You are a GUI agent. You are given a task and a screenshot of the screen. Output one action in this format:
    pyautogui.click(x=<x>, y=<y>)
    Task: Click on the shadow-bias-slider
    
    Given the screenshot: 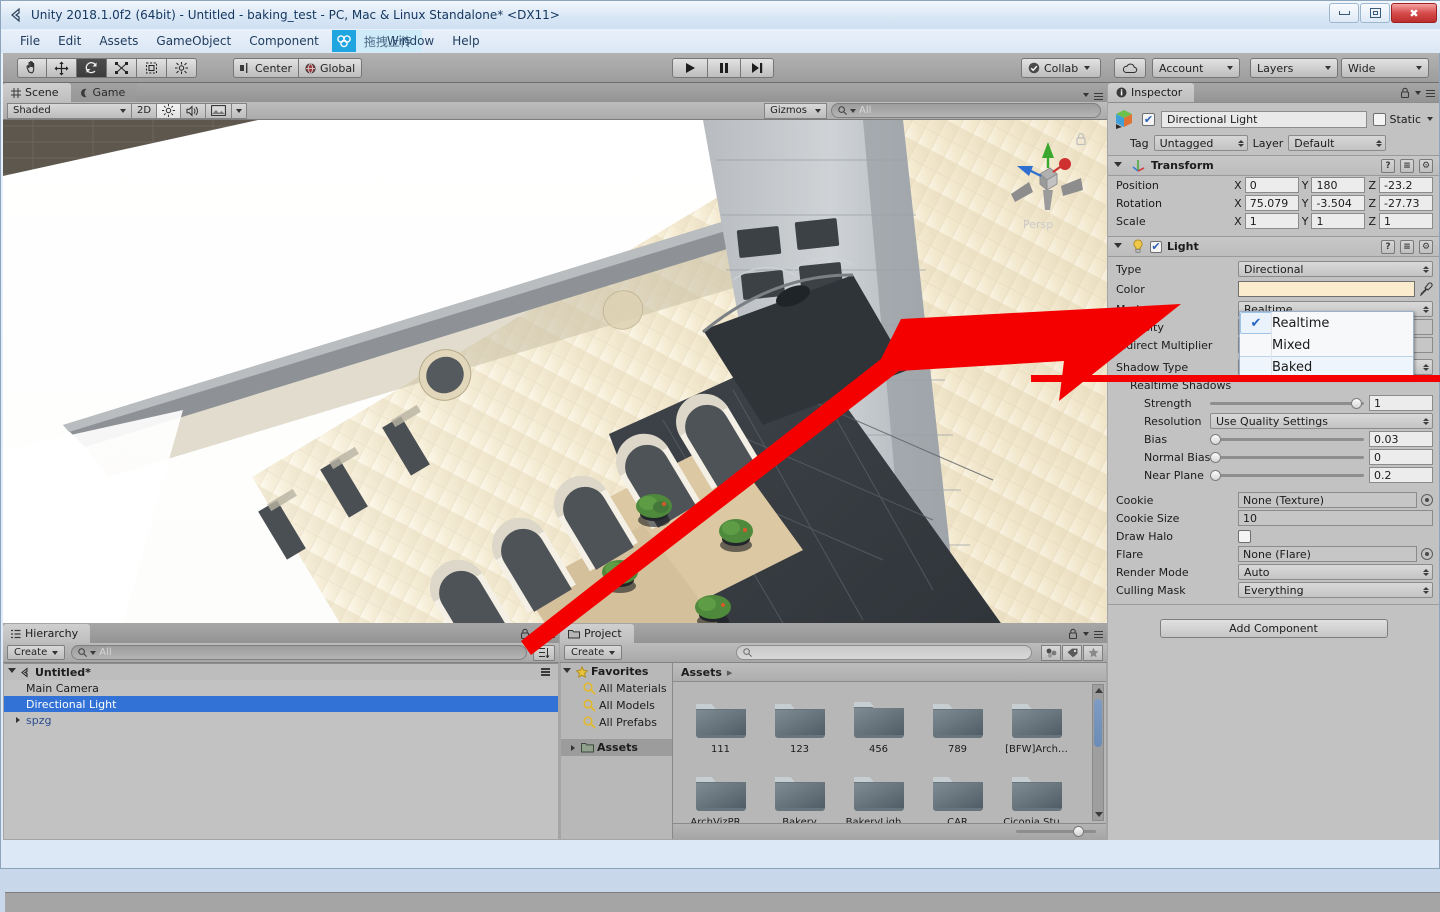 What is the action you would take?
    pyautogui.click(x=1287, y=439)
    